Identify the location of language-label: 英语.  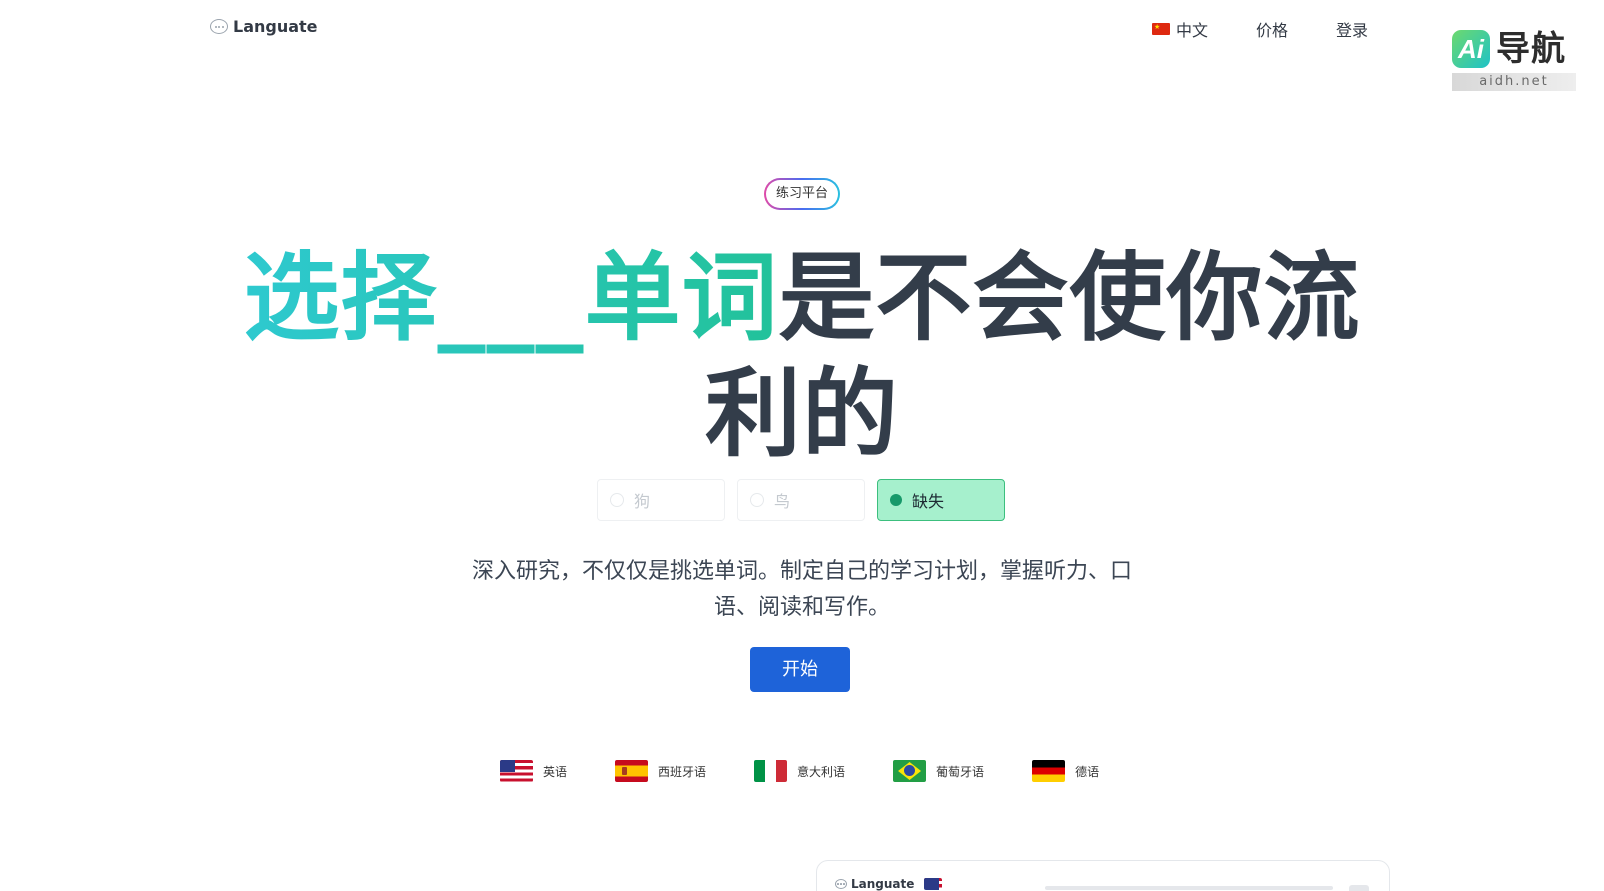
(555, 771).